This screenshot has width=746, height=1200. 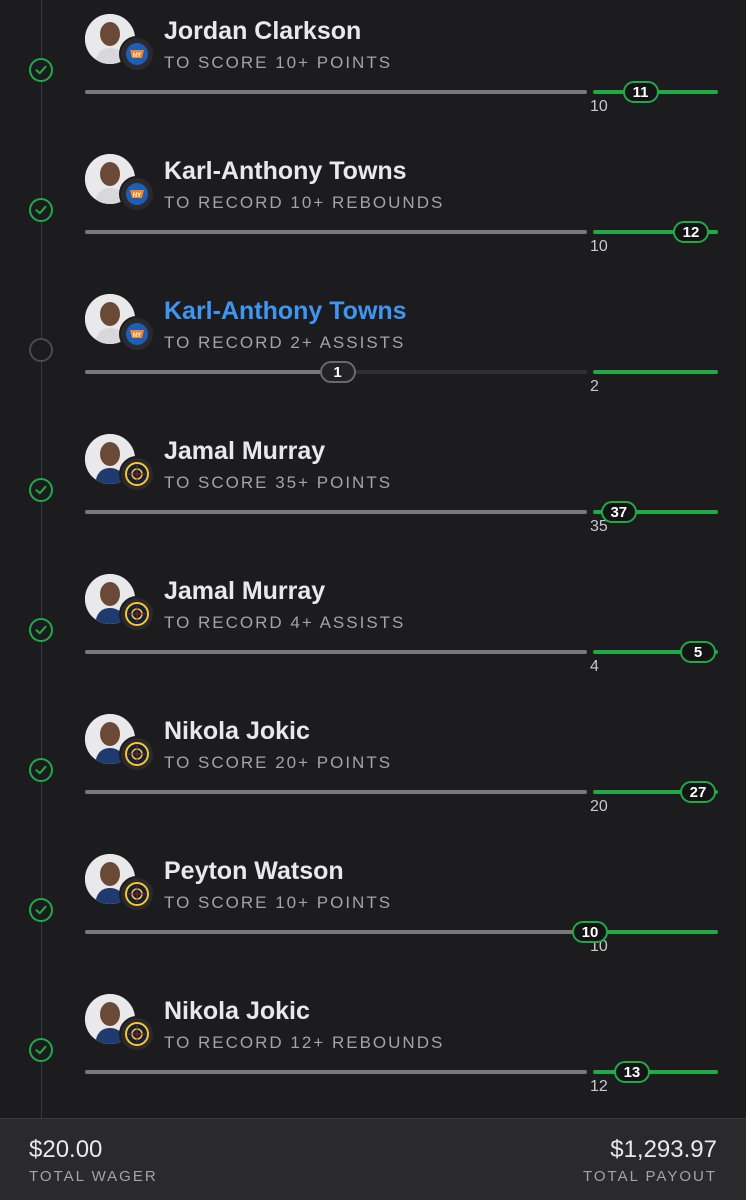 I want to click on current-value-pill: 27, so click(x=698, y=792).